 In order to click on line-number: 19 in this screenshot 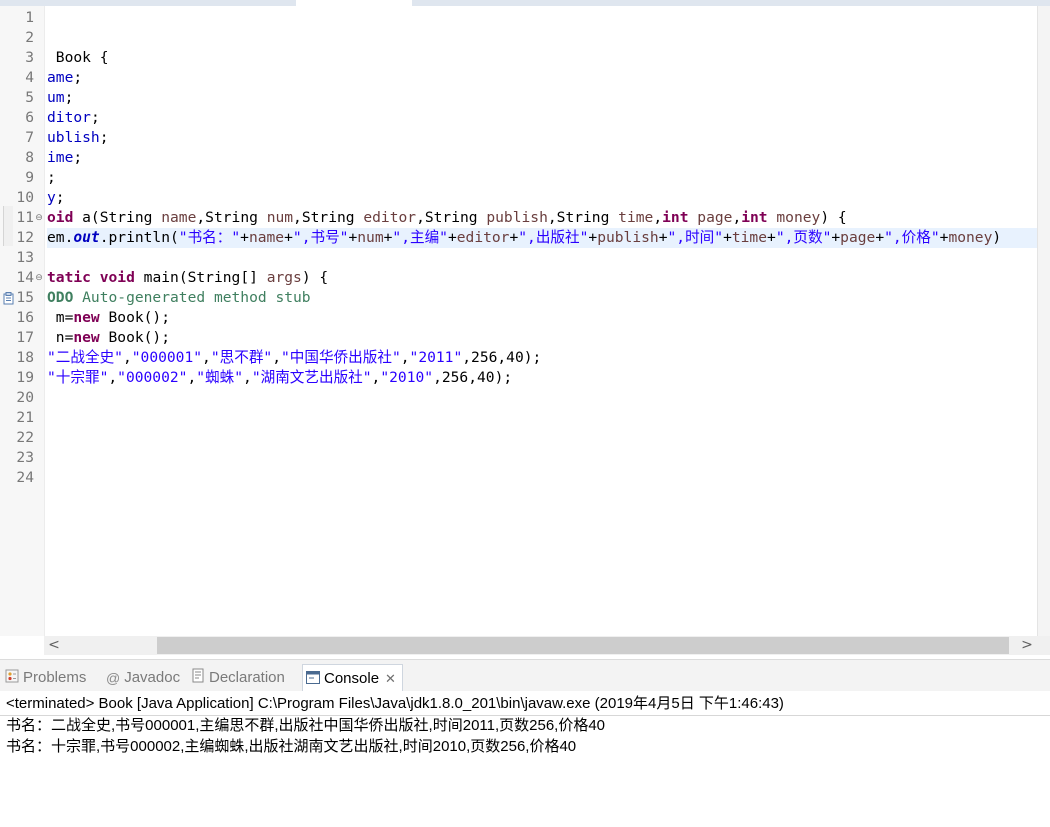, I will do `click(25, 377)`.